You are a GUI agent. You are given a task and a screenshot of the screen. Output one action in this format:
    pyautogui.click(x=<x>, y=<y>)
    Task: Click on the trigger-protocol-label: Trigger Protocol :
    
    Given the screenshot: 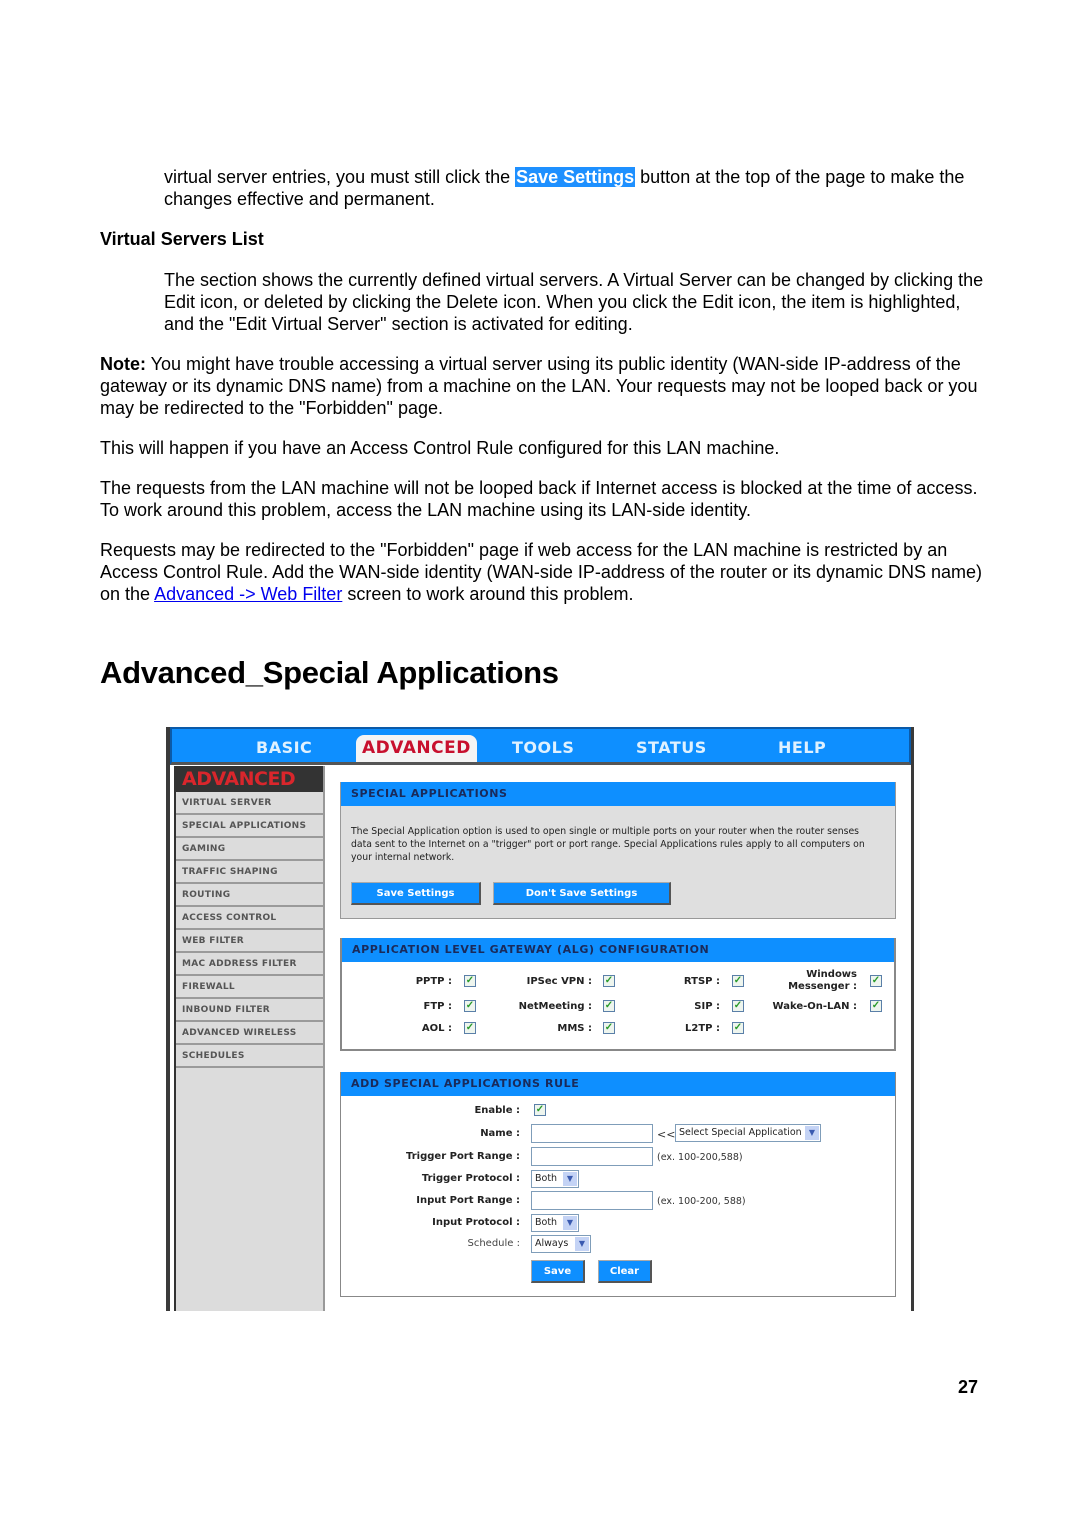 What is the action you would take?
    pyautogui.click(x=470, y=1178)
    